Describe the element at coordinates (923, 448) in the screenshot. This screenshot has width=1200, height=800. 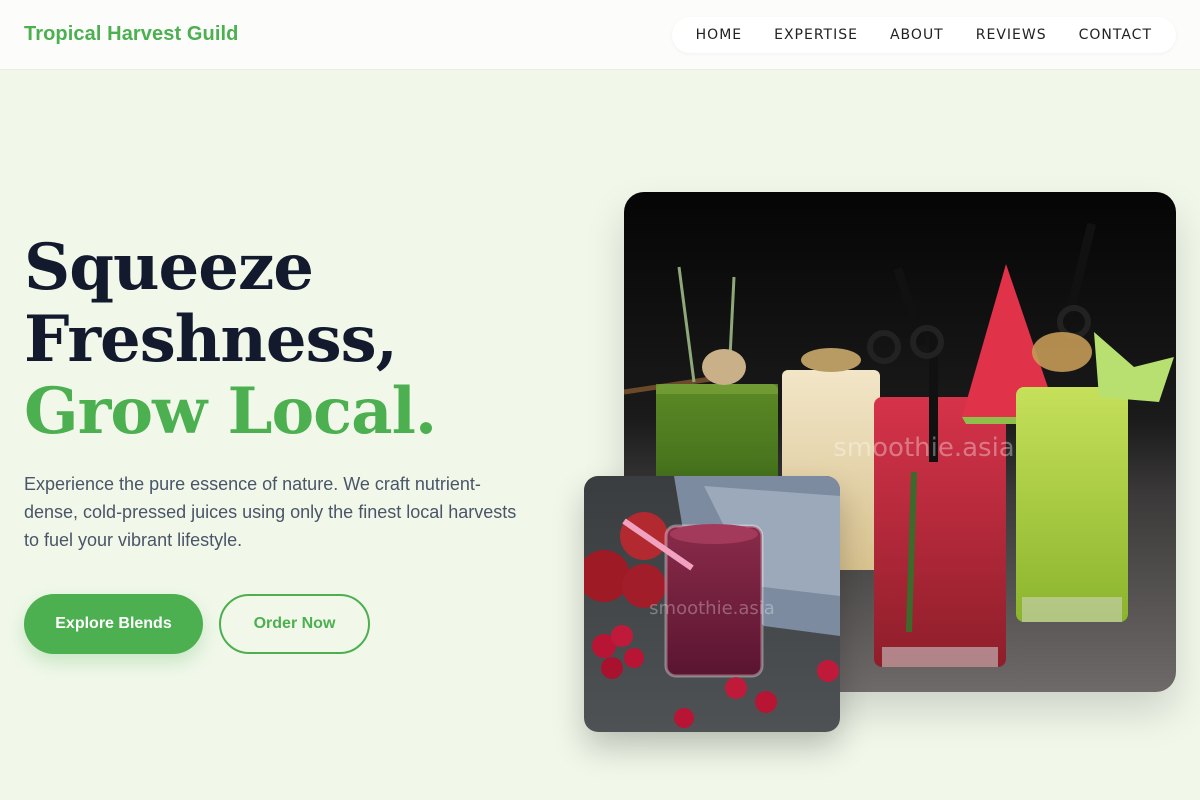
I see `main-image-watermark: smoothie.asia` at that location.